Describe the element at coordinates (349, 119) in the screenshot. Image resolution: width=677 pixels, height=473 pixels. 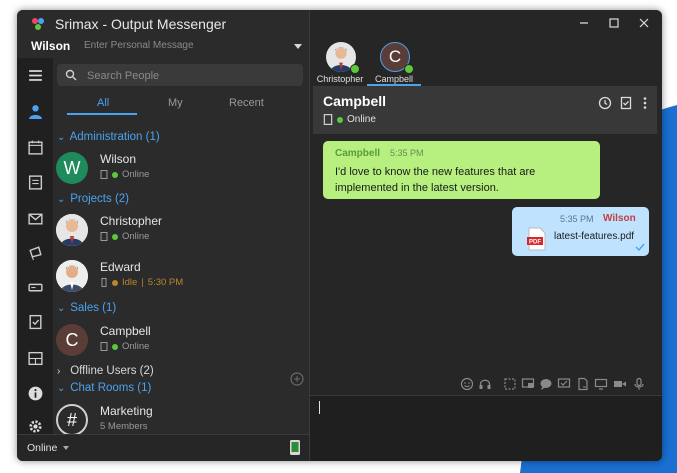
I see `chat-contact-status: Online` at that location.